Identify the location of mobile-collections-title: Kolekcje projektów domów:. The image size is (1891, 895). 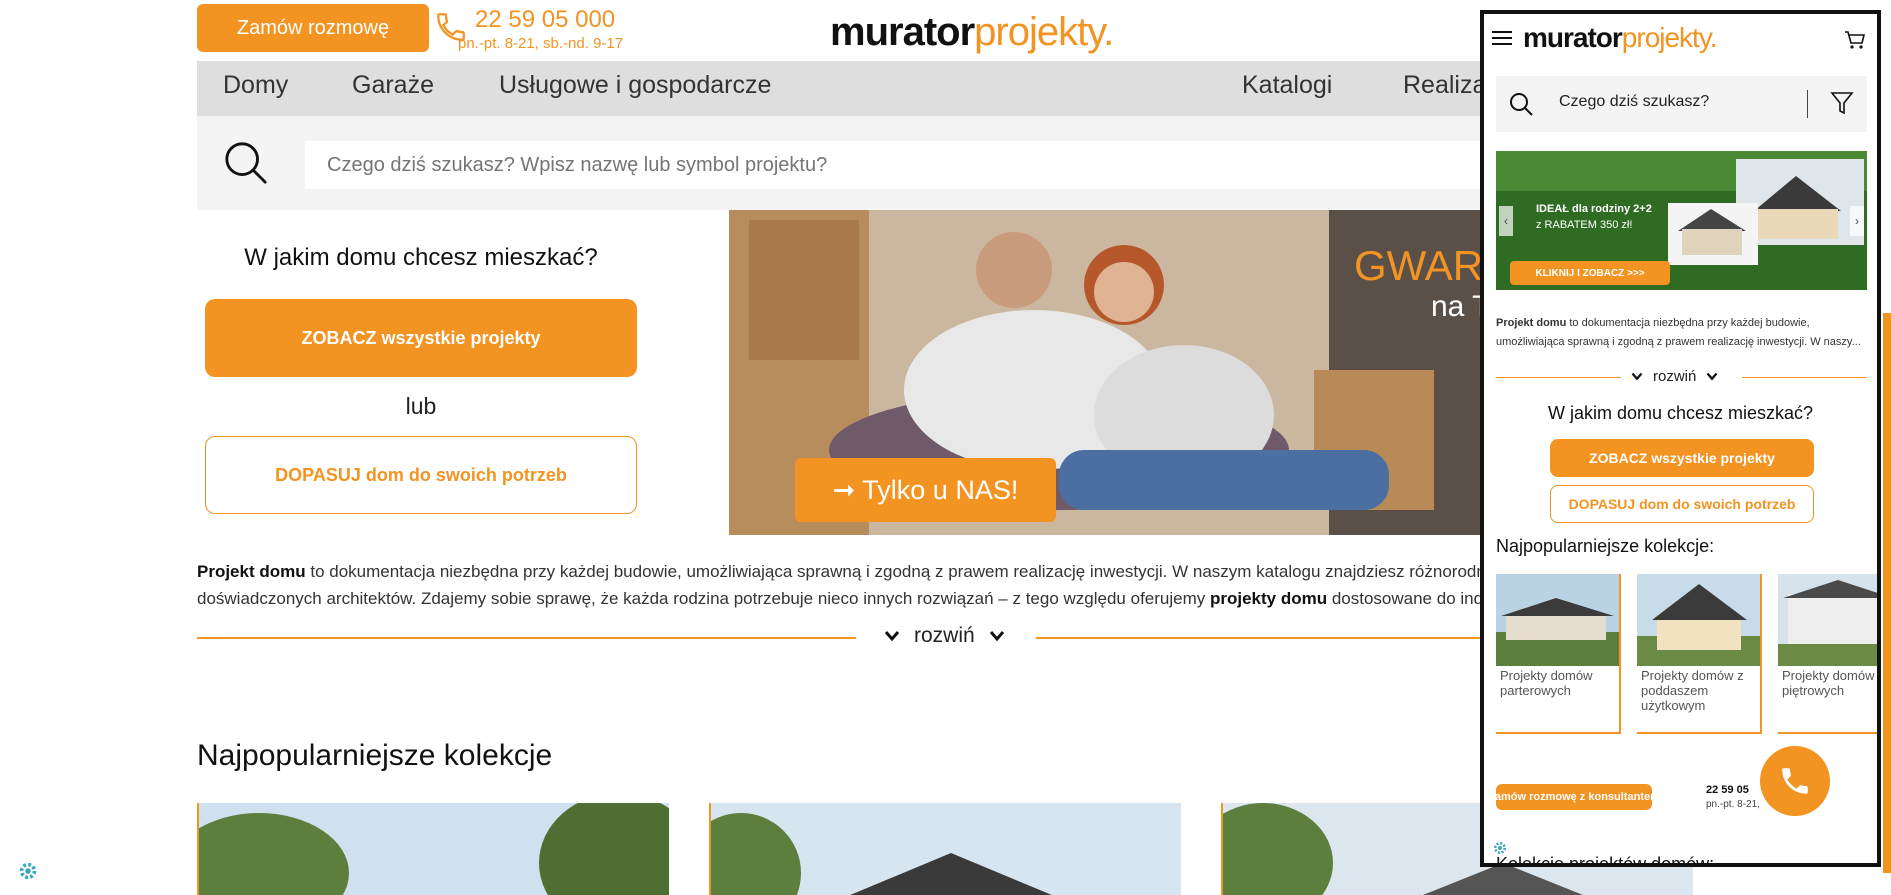
(1605, 860).